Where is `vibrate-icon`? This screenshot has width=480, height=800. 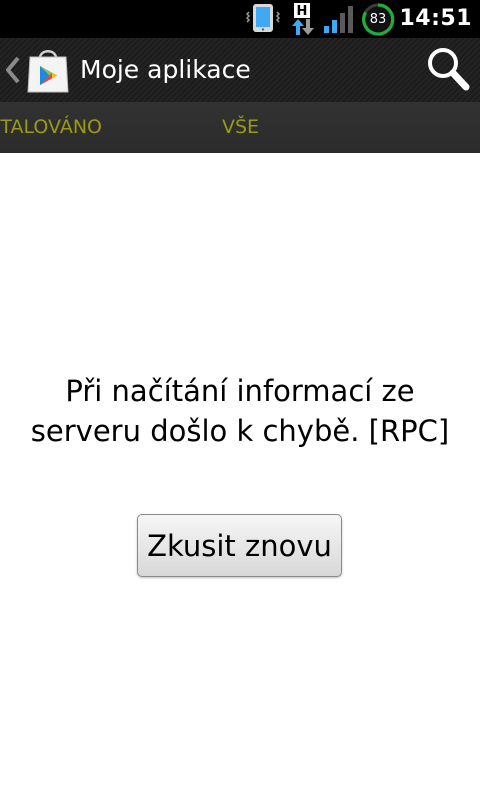 vibrate-icon is located at coordinates (263, 18).